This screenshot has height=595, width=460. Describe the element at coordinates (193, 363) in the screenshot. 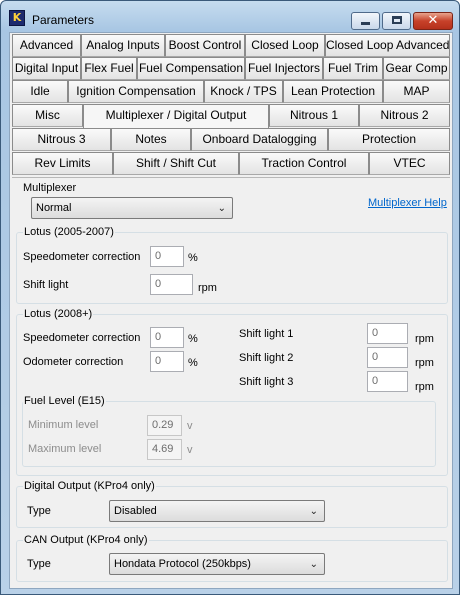

I see `lotus-2008-odo-unit: %` at that location.